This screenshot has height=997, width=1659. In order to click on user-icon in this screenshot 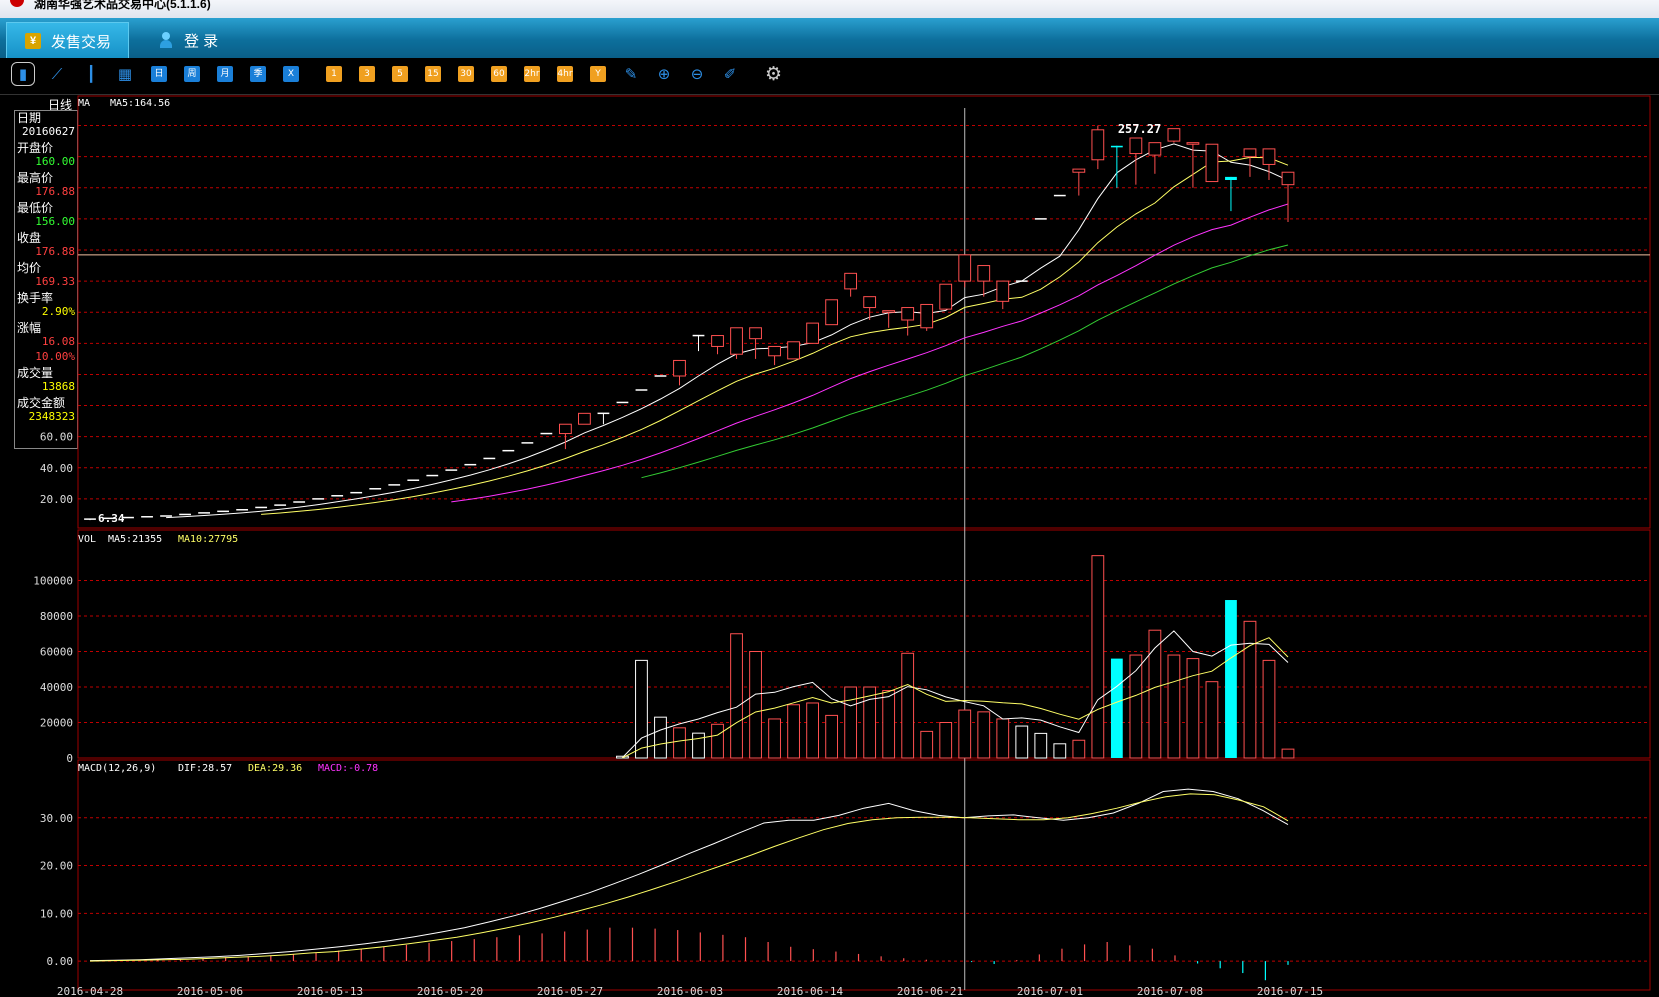, I will do `click(166, 40)`.